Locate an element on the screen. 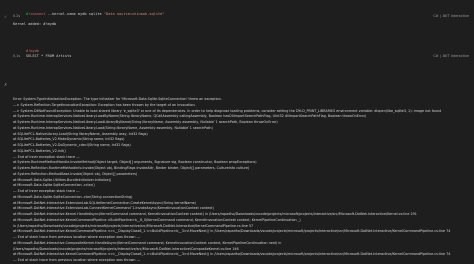  code-string: "Data source=chinook.sqlite" is located at coordinates (134, 14).